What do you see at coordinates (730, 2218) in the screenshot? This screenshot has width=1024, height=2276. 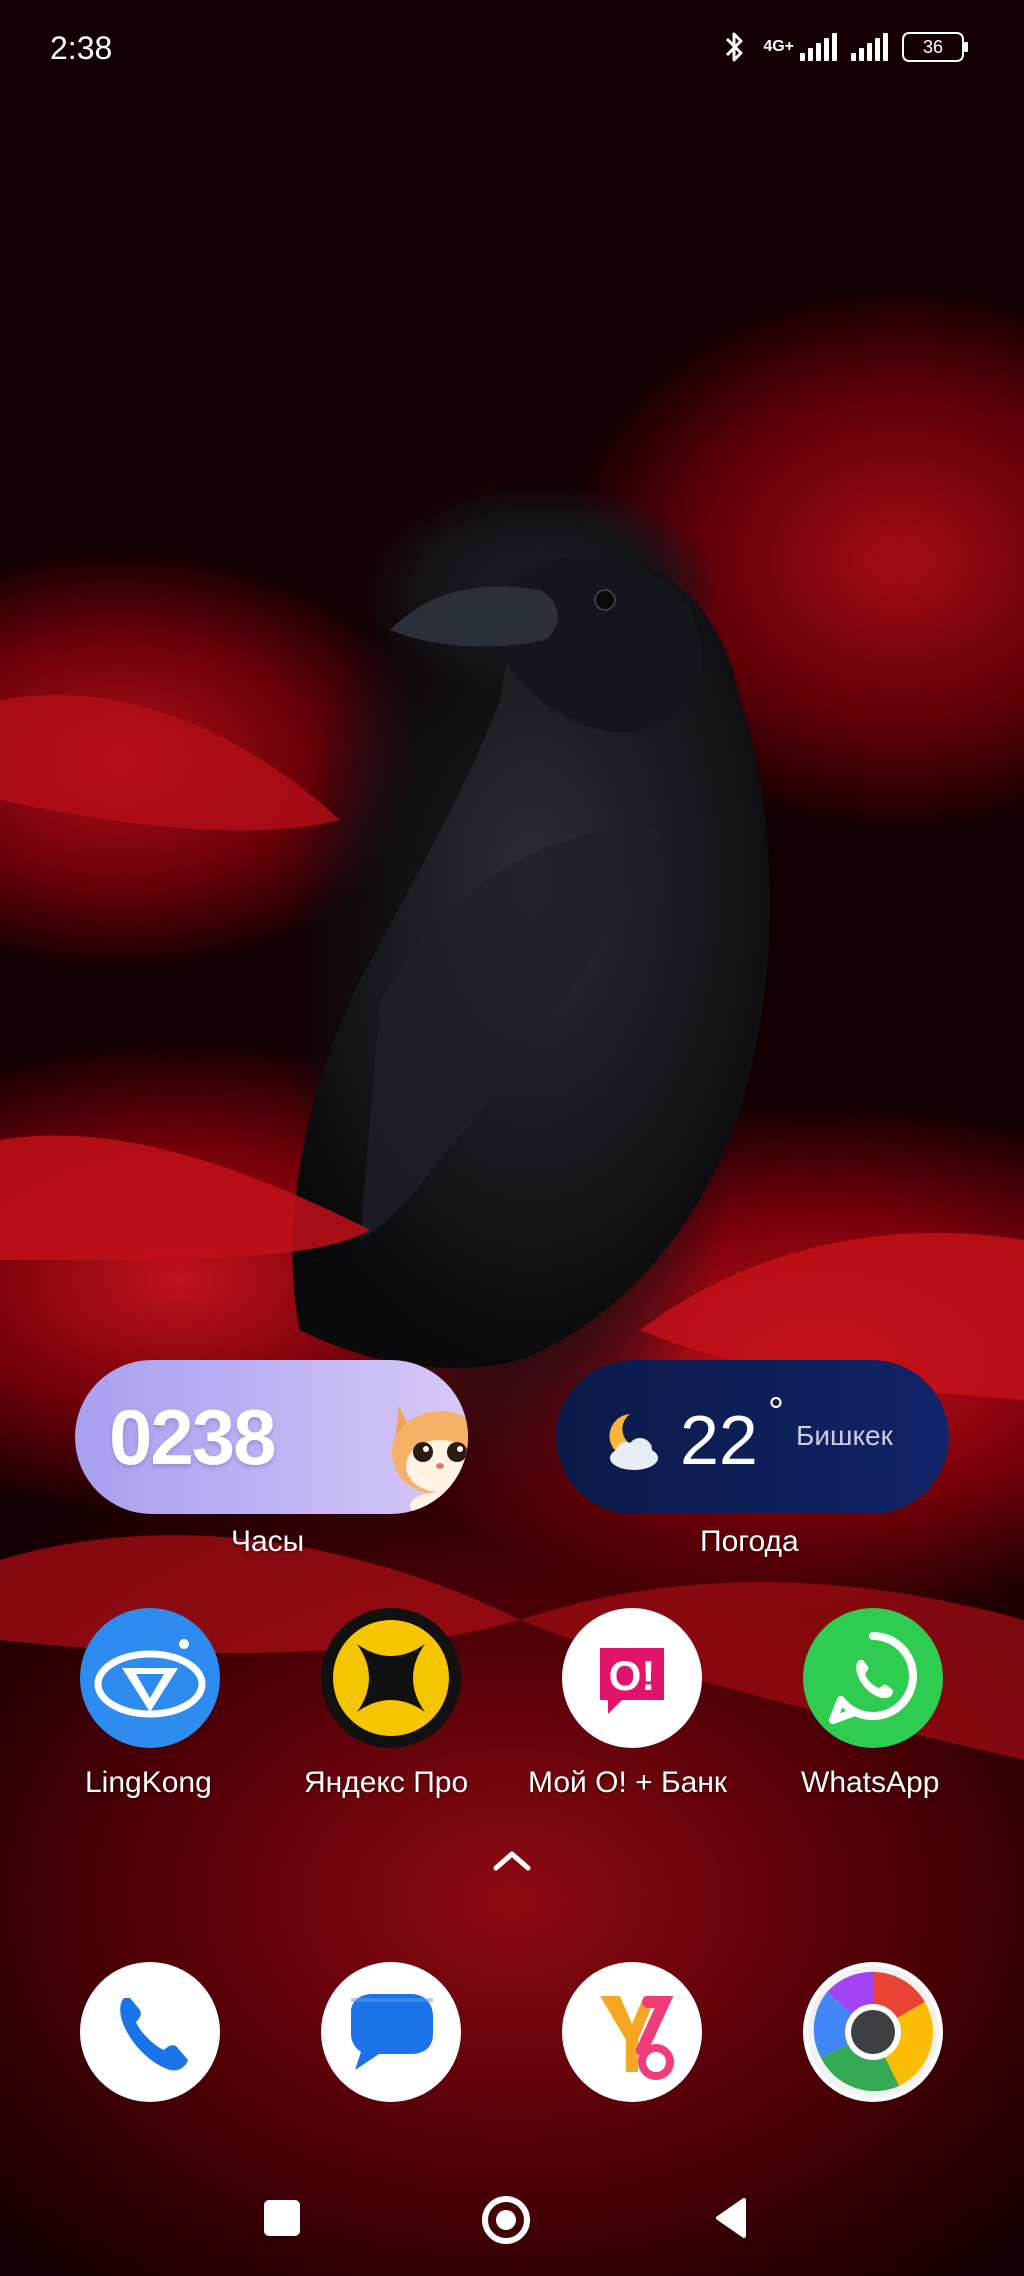 I see `back-button` at bounding box center [730, 2218].